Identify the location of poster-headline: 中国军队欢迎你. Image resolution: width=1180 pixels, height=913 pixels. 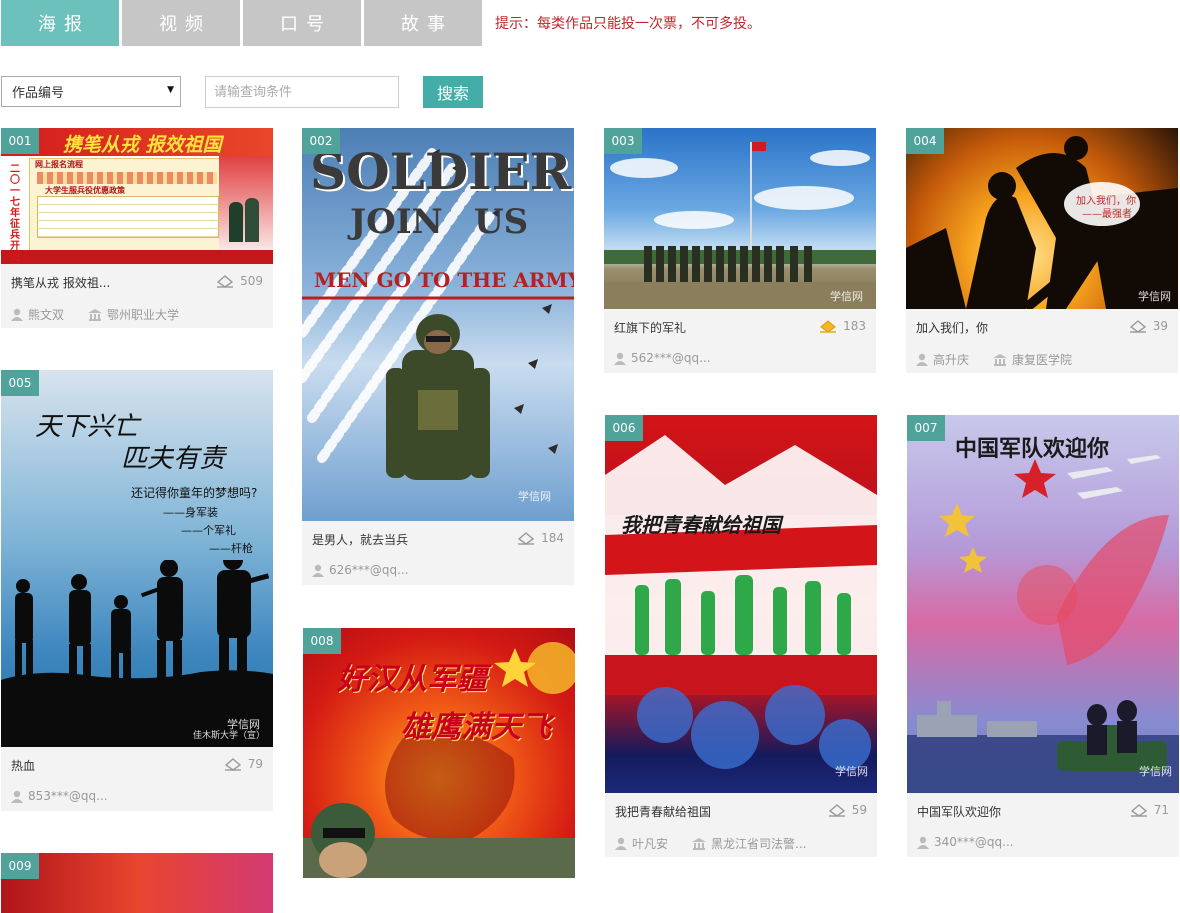
(1032, 449).